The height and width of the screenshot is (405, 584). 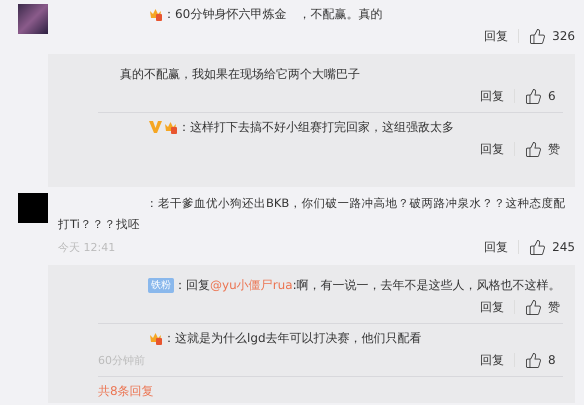 What do you see at coordinates (240, 74) in the screenshot?
I see `comment-text: 真的不配赢，我如果在现场给它两个大嘴巴子` at bounding box center [240, 74].